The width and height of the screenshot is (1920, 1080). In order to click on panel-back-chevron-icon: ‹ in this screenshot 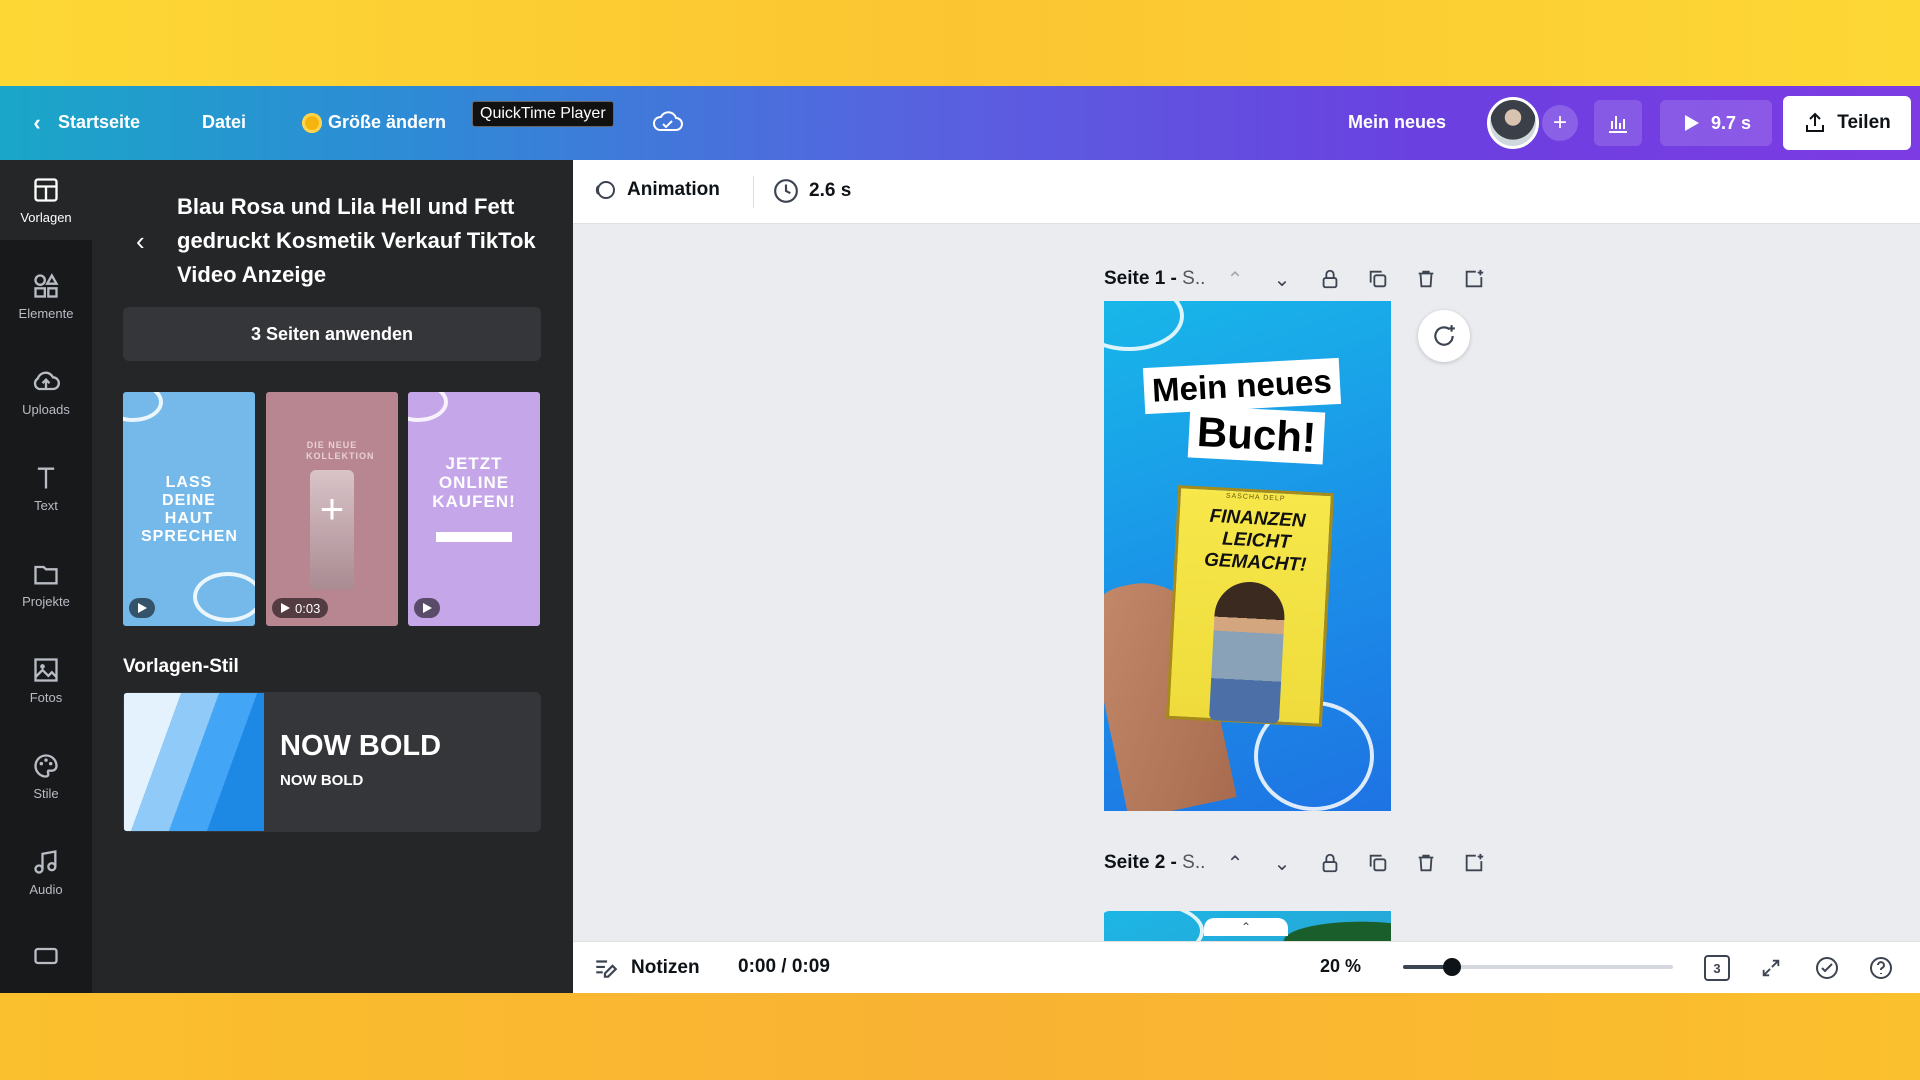, I will do `click(140, 241)`.